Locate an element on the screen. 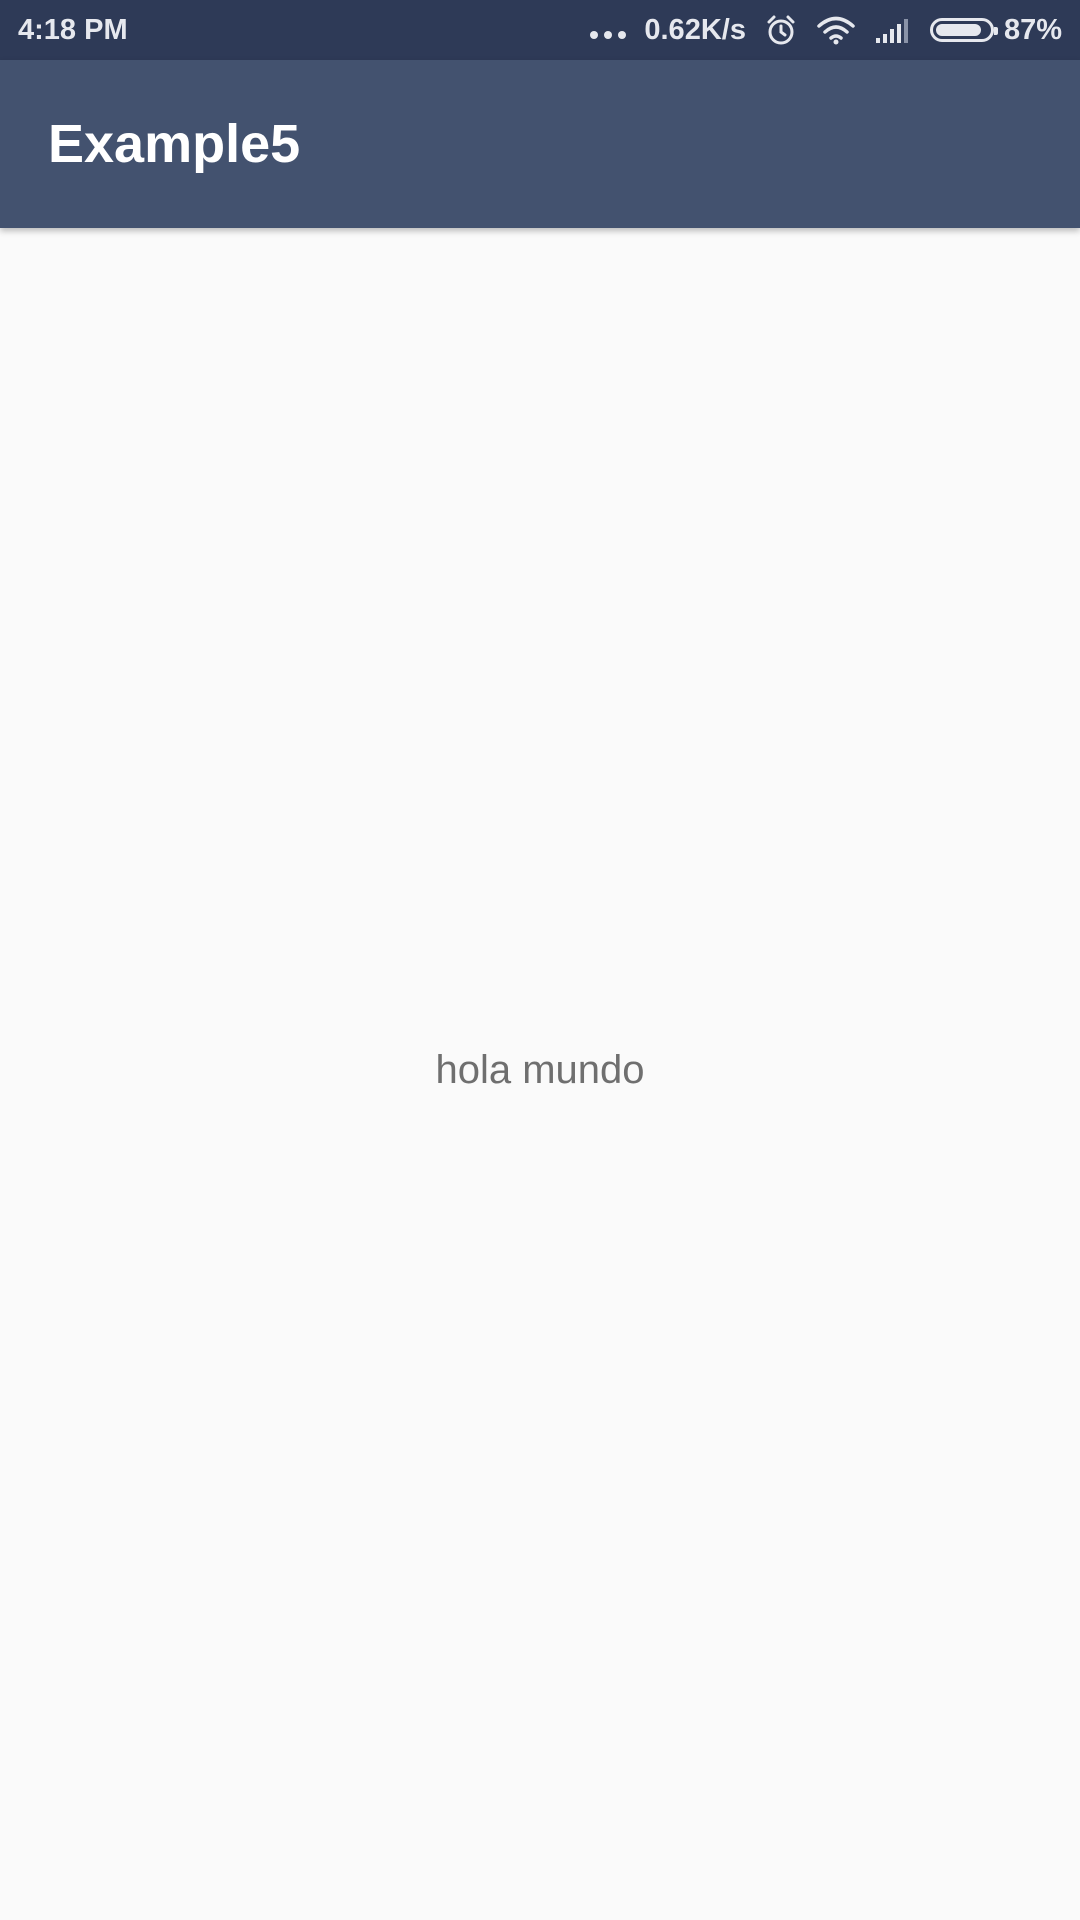 This screenshot has height=1920, width=1080. battery-percent: 87% is located at coordinates (1032, 29).